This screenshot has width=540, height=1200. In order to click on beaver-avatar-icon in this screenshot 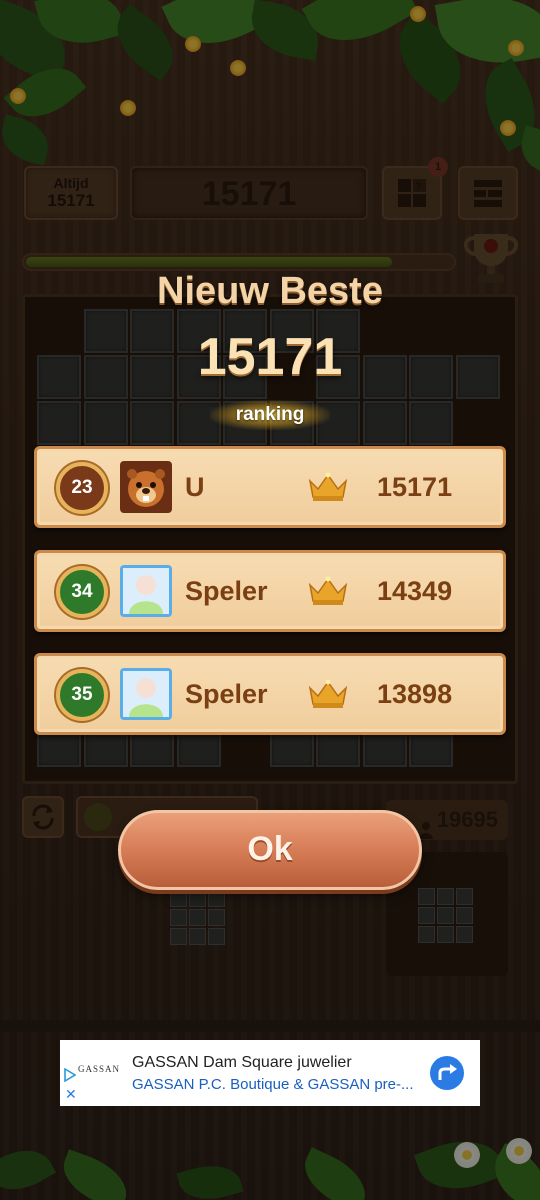, I will do `click(146, 487)`.